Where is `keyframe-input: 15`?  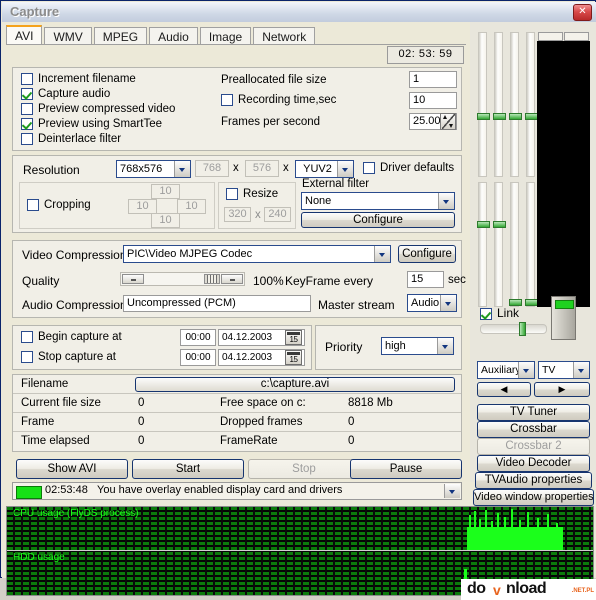
keyframe-input: 15 is located at coordinates (425, 279).